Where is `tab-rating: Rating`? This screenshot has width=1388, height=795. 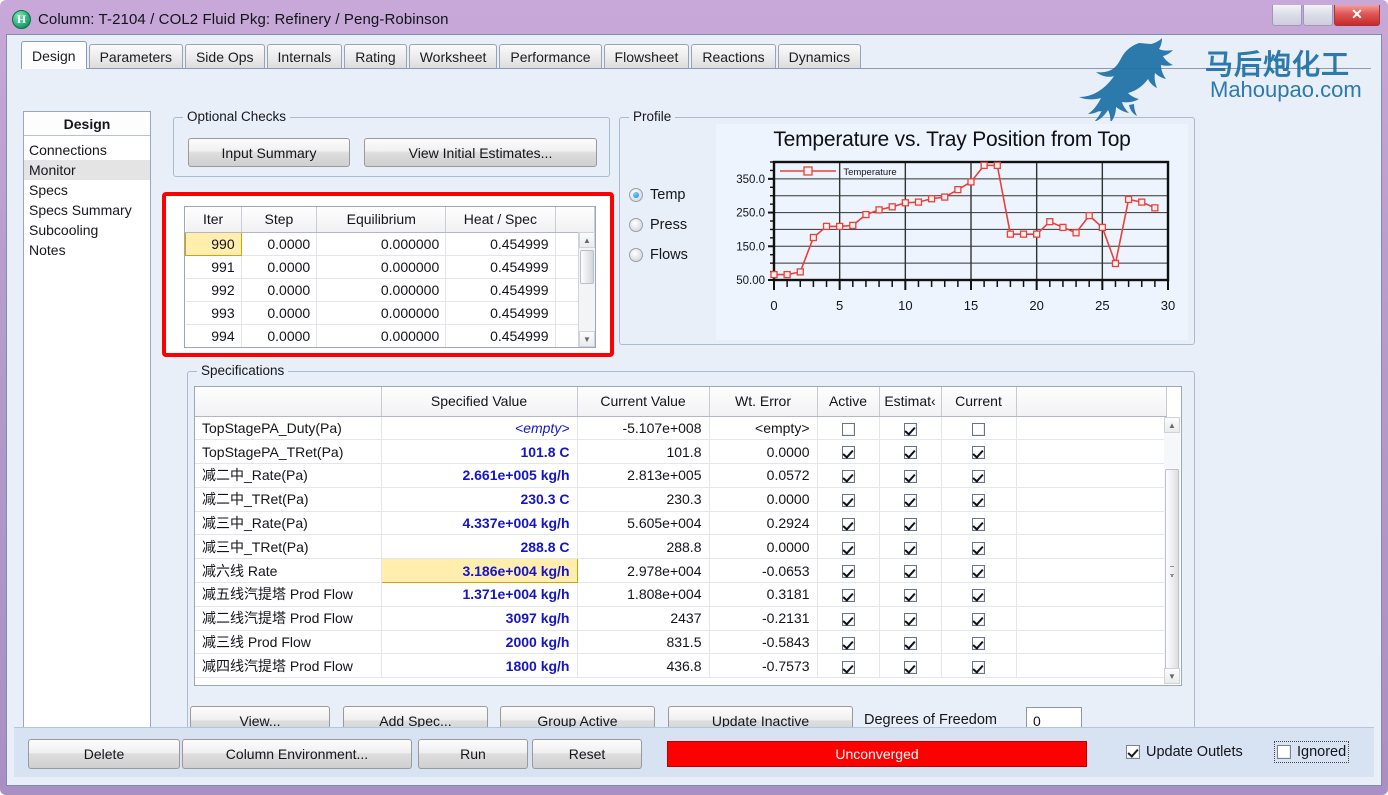
tab-rating: Rating is located at coordinates (375, 56).